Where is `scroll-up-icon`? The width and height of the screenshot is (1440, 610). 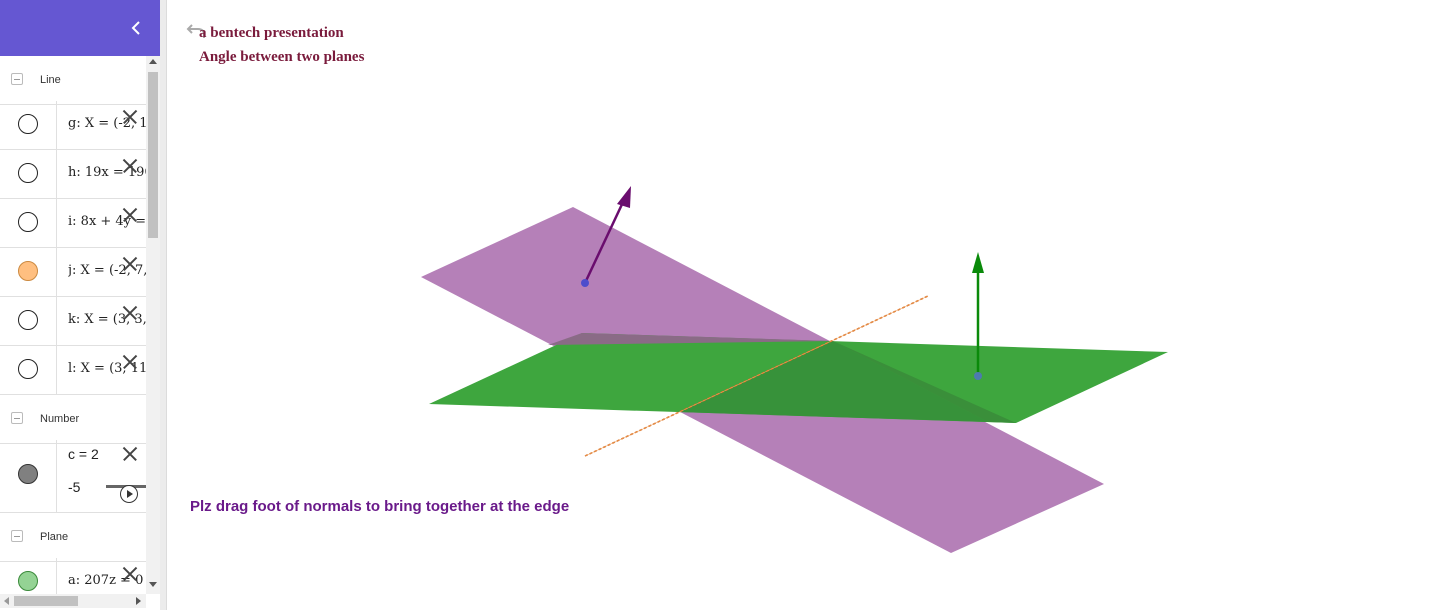
scroll-up-icon is located at coordinates (153, 61).